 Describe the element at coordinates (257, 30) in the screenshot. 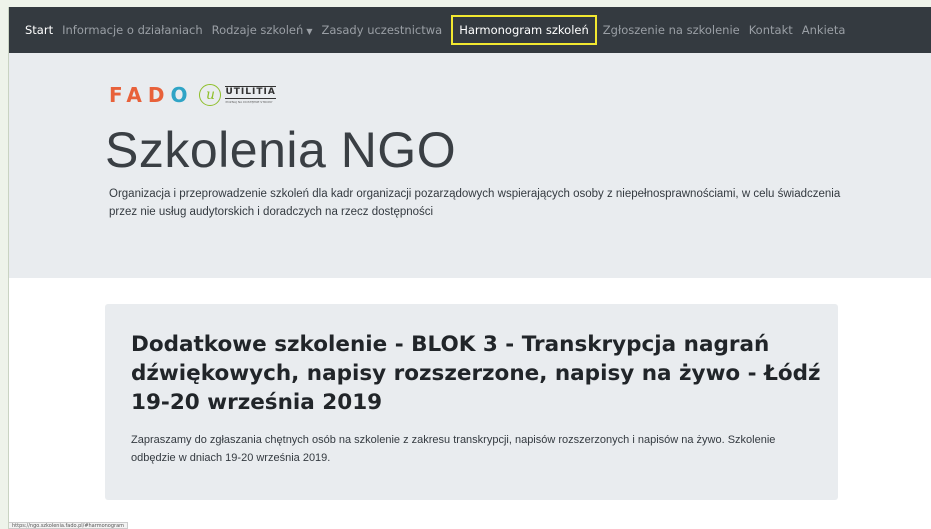

I see `nav-rodzaje-label: Rodzaje szkoleń` at that location.